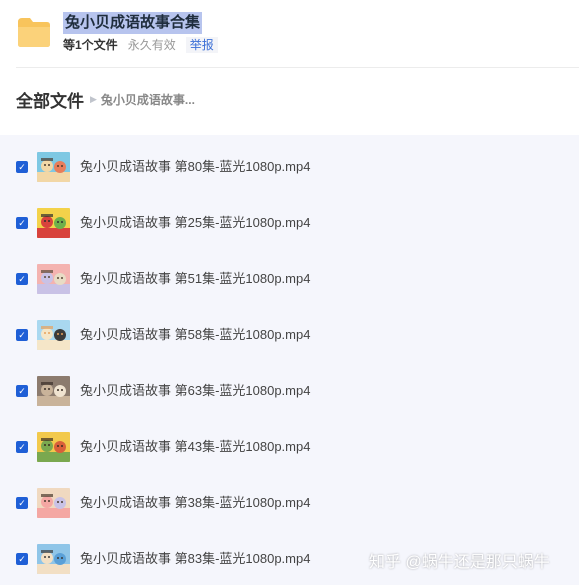  I want to click on file-name: 兔小贝成语故事 第38集-蓝光1080p.mp4, so click(195, 503).